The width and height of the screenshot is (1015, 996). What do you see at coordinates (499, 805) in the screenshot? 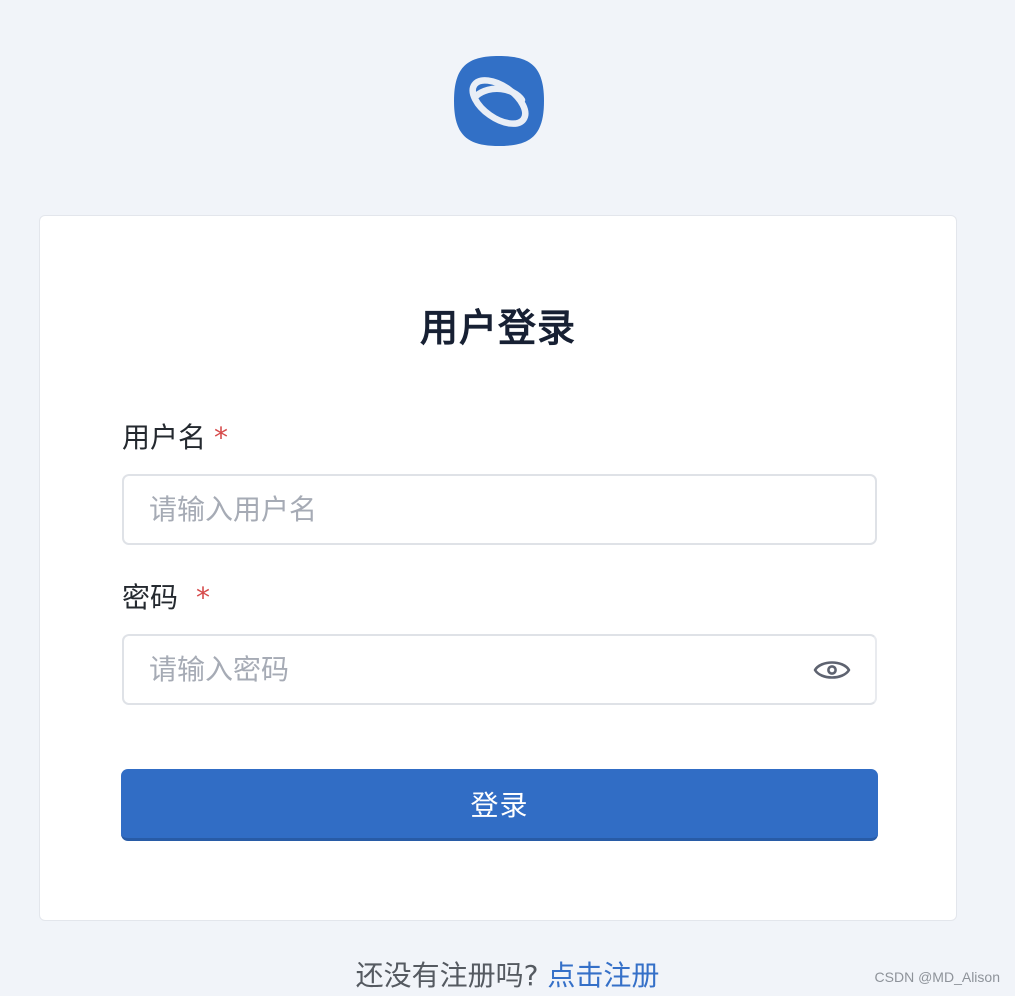
I see `login-button: 登录` at bounding box center [499, 805].